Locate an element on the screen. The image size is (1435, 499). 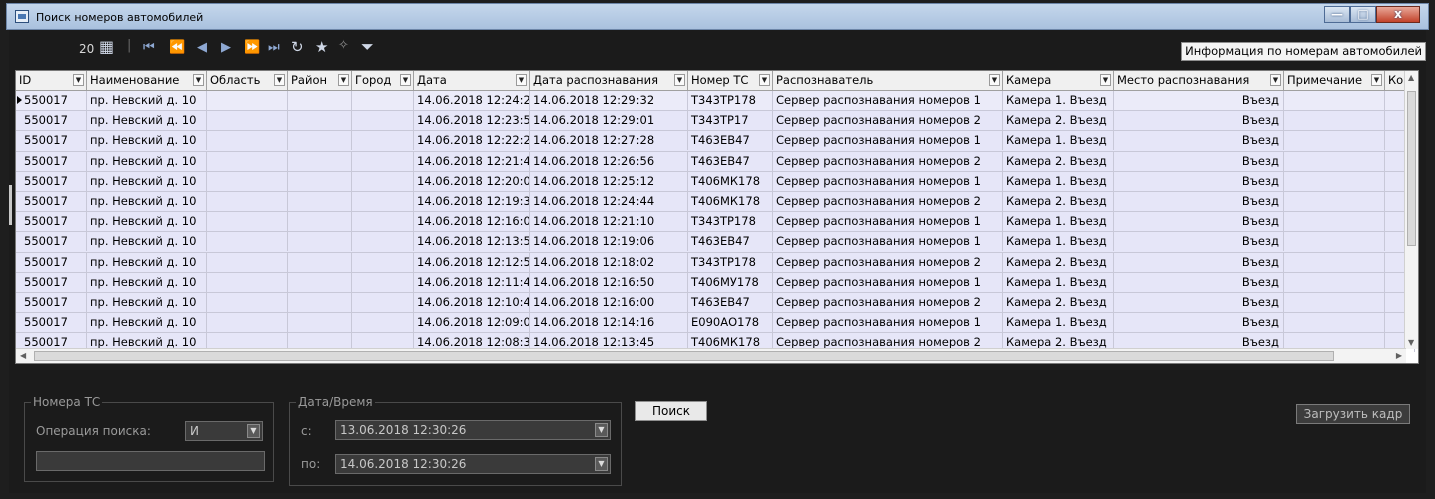
table-cell: 14.06.2018 12:22:21 is located at coordinates (472, 141).